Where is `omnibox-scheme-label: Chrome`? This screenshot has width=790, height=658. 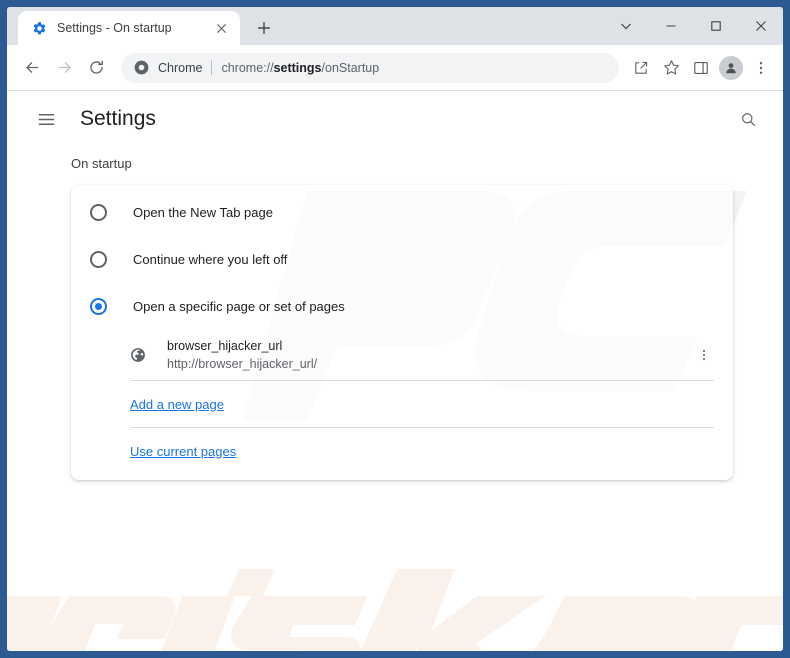
omnibox-scheme-label: Chrome is located at coordinates (180, 67).